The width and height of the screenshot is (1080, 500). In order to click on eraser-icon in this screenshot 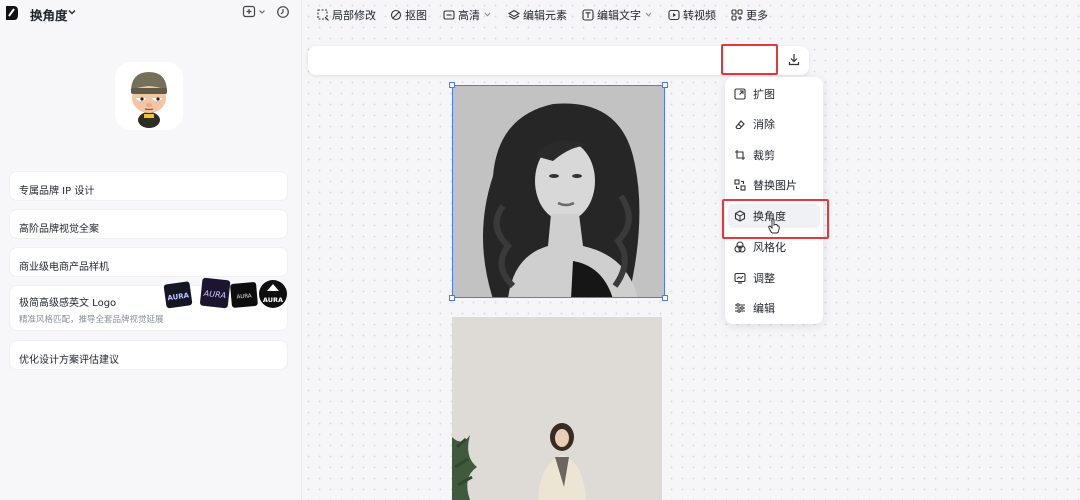, I will do `click(740, 125)`.